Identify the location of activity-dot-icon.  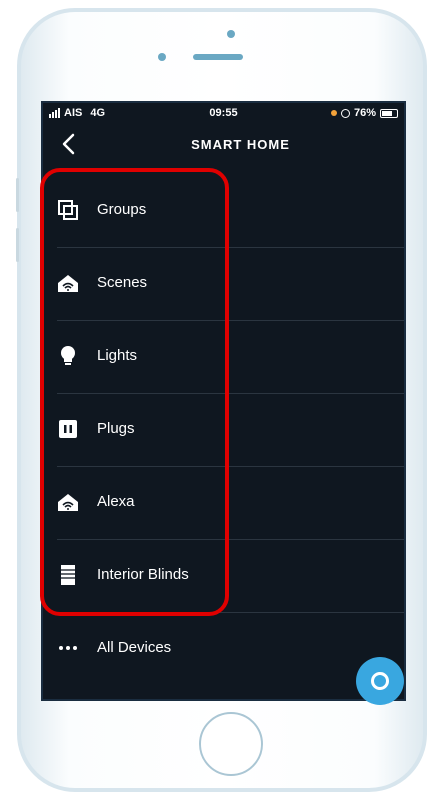
(333, 113).